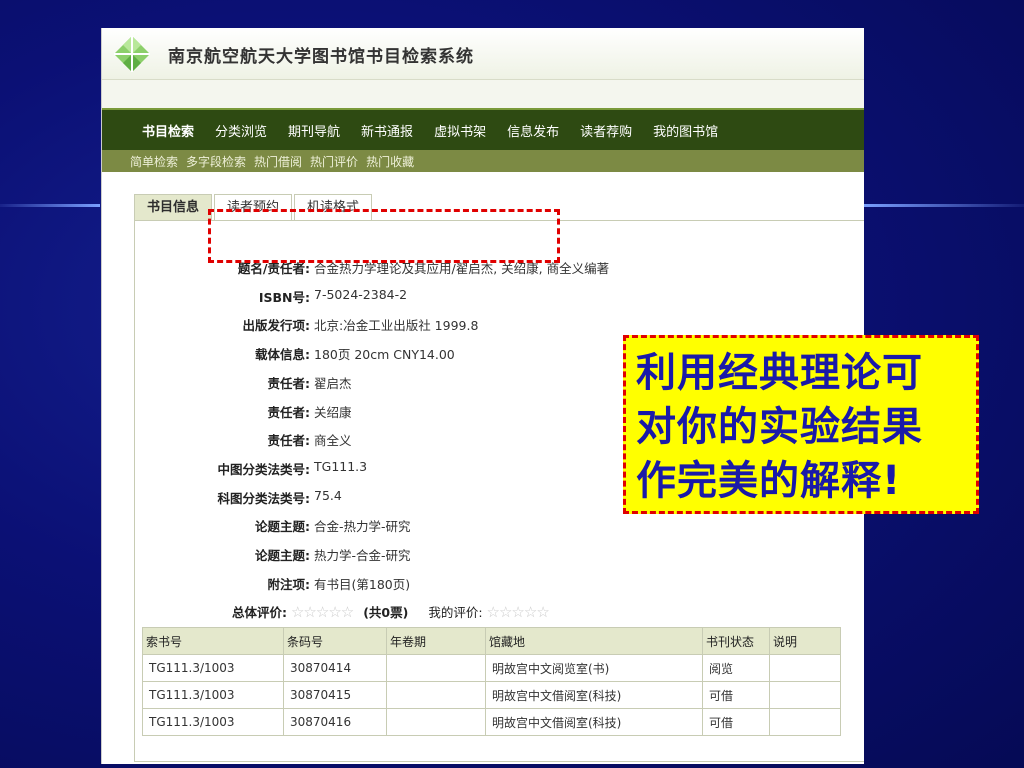 The width and height of the screenshot is (1024, 768). Describe the element at coordinates (362, 527) in the screenshot. I see `record-field-value: 合金-热力学-研究` at that location.